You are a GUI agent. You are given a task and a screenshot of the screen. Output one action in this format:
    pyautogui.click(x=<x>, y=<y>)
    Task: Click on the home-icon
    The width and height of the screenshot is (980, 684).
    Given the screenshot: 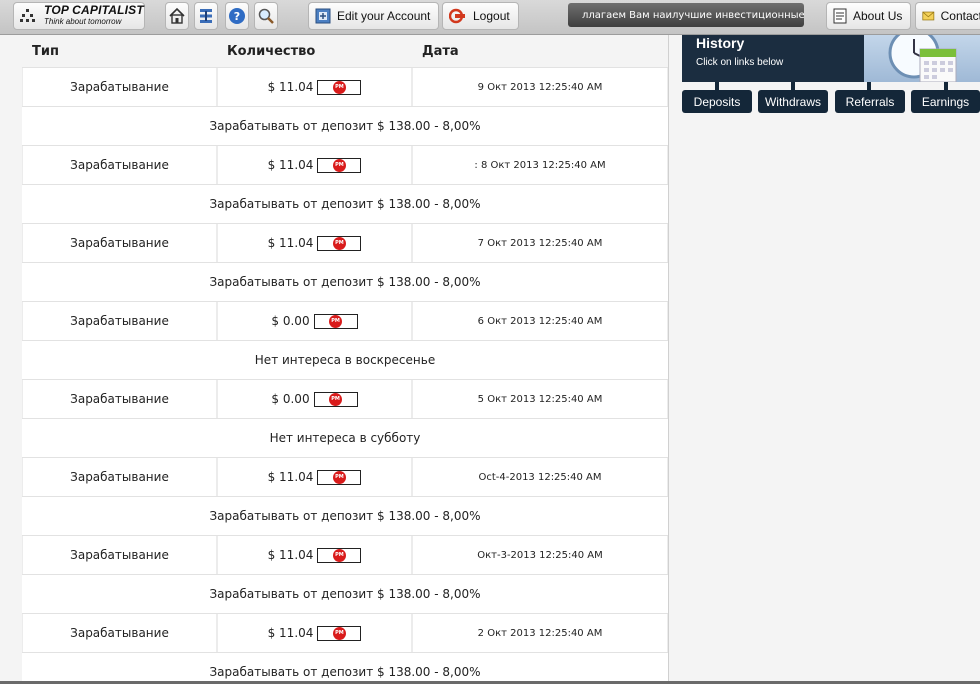 What is the action you would take?
    pyautogui.click(x=177, y=15)
    